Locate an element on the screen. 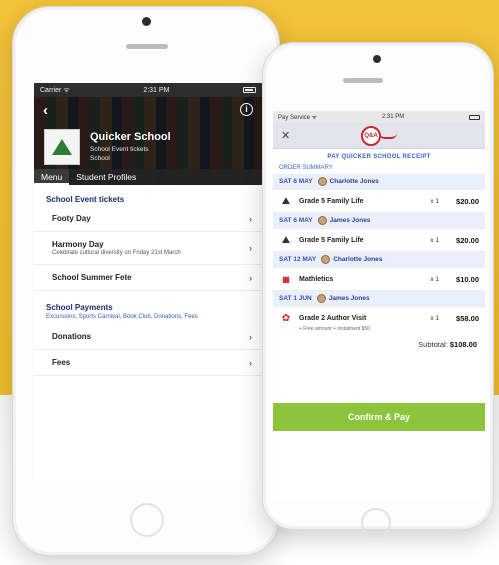 The width and height of the screenshot is (499, 565). order-item-title: Grade 2 Author Visit is located at coordinates (333, 318).